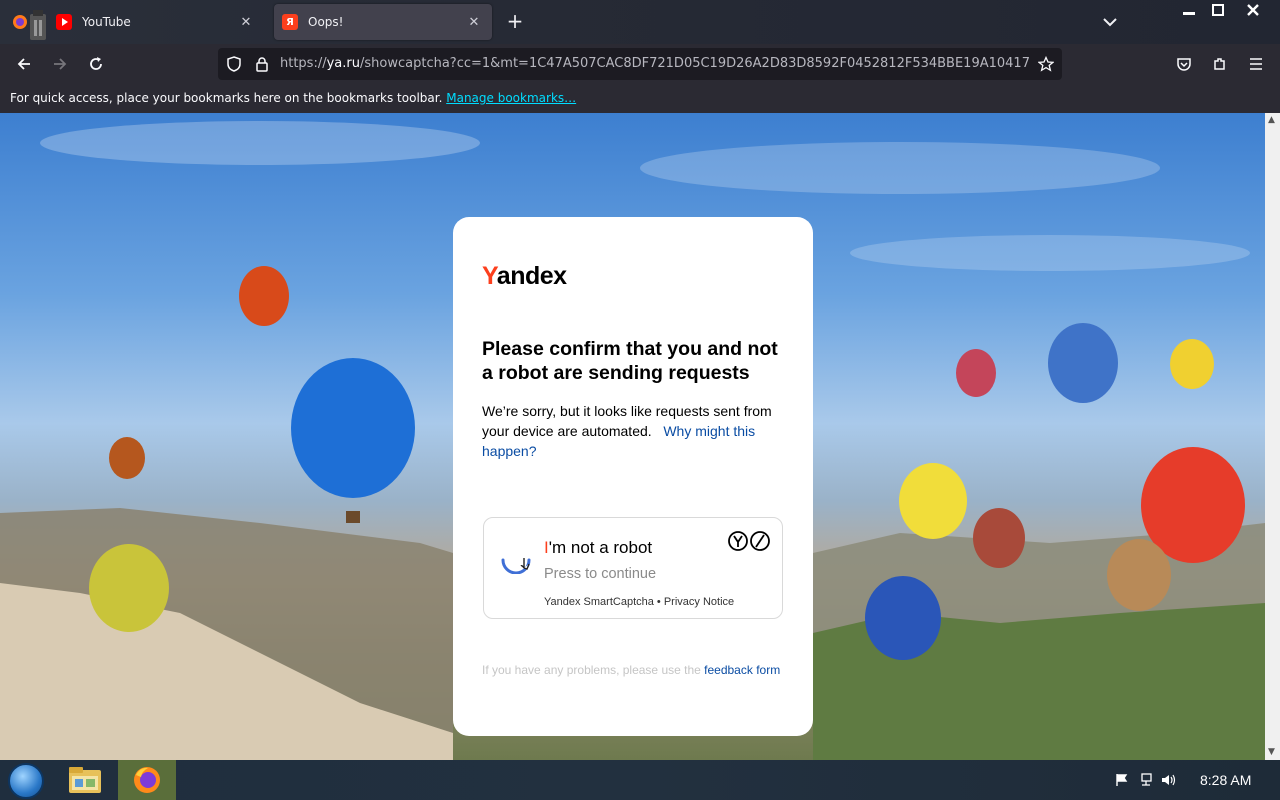  What do you see at coordinates (290, 22) in the screenshot?
I see `yandex-favicon-icon: Я` at bounding box center [290, 22].